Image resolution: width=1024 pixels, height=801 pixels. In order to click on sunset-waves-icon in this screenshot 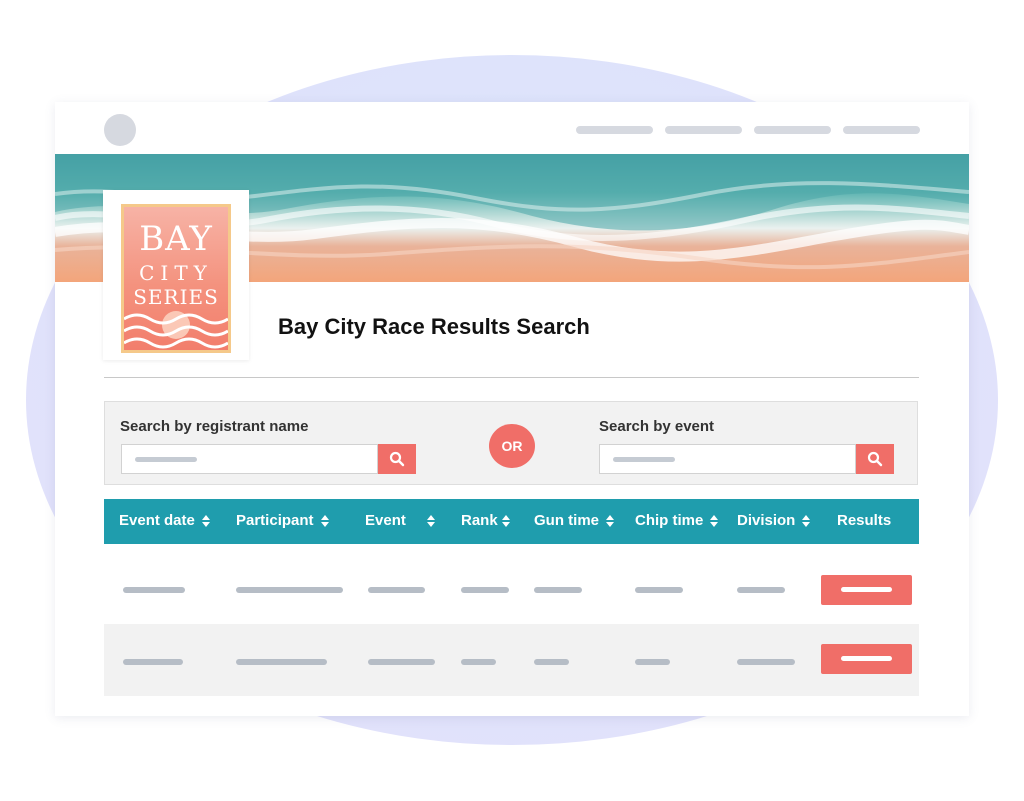, I will do `click(176, 330)`.